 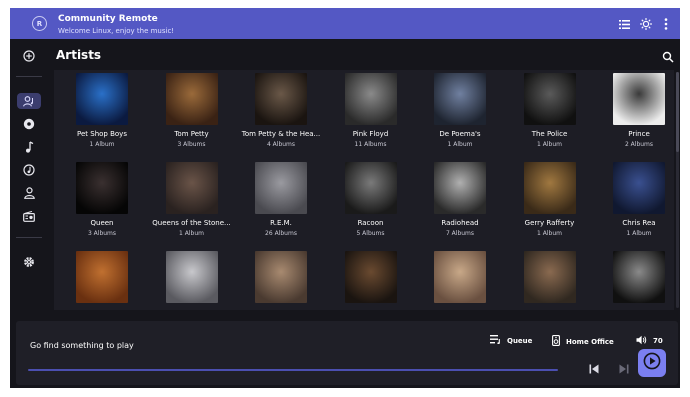 I want to click on artist-tile: Tom Petty & the Hea... 4 Albums, so click(x=281, y=113).